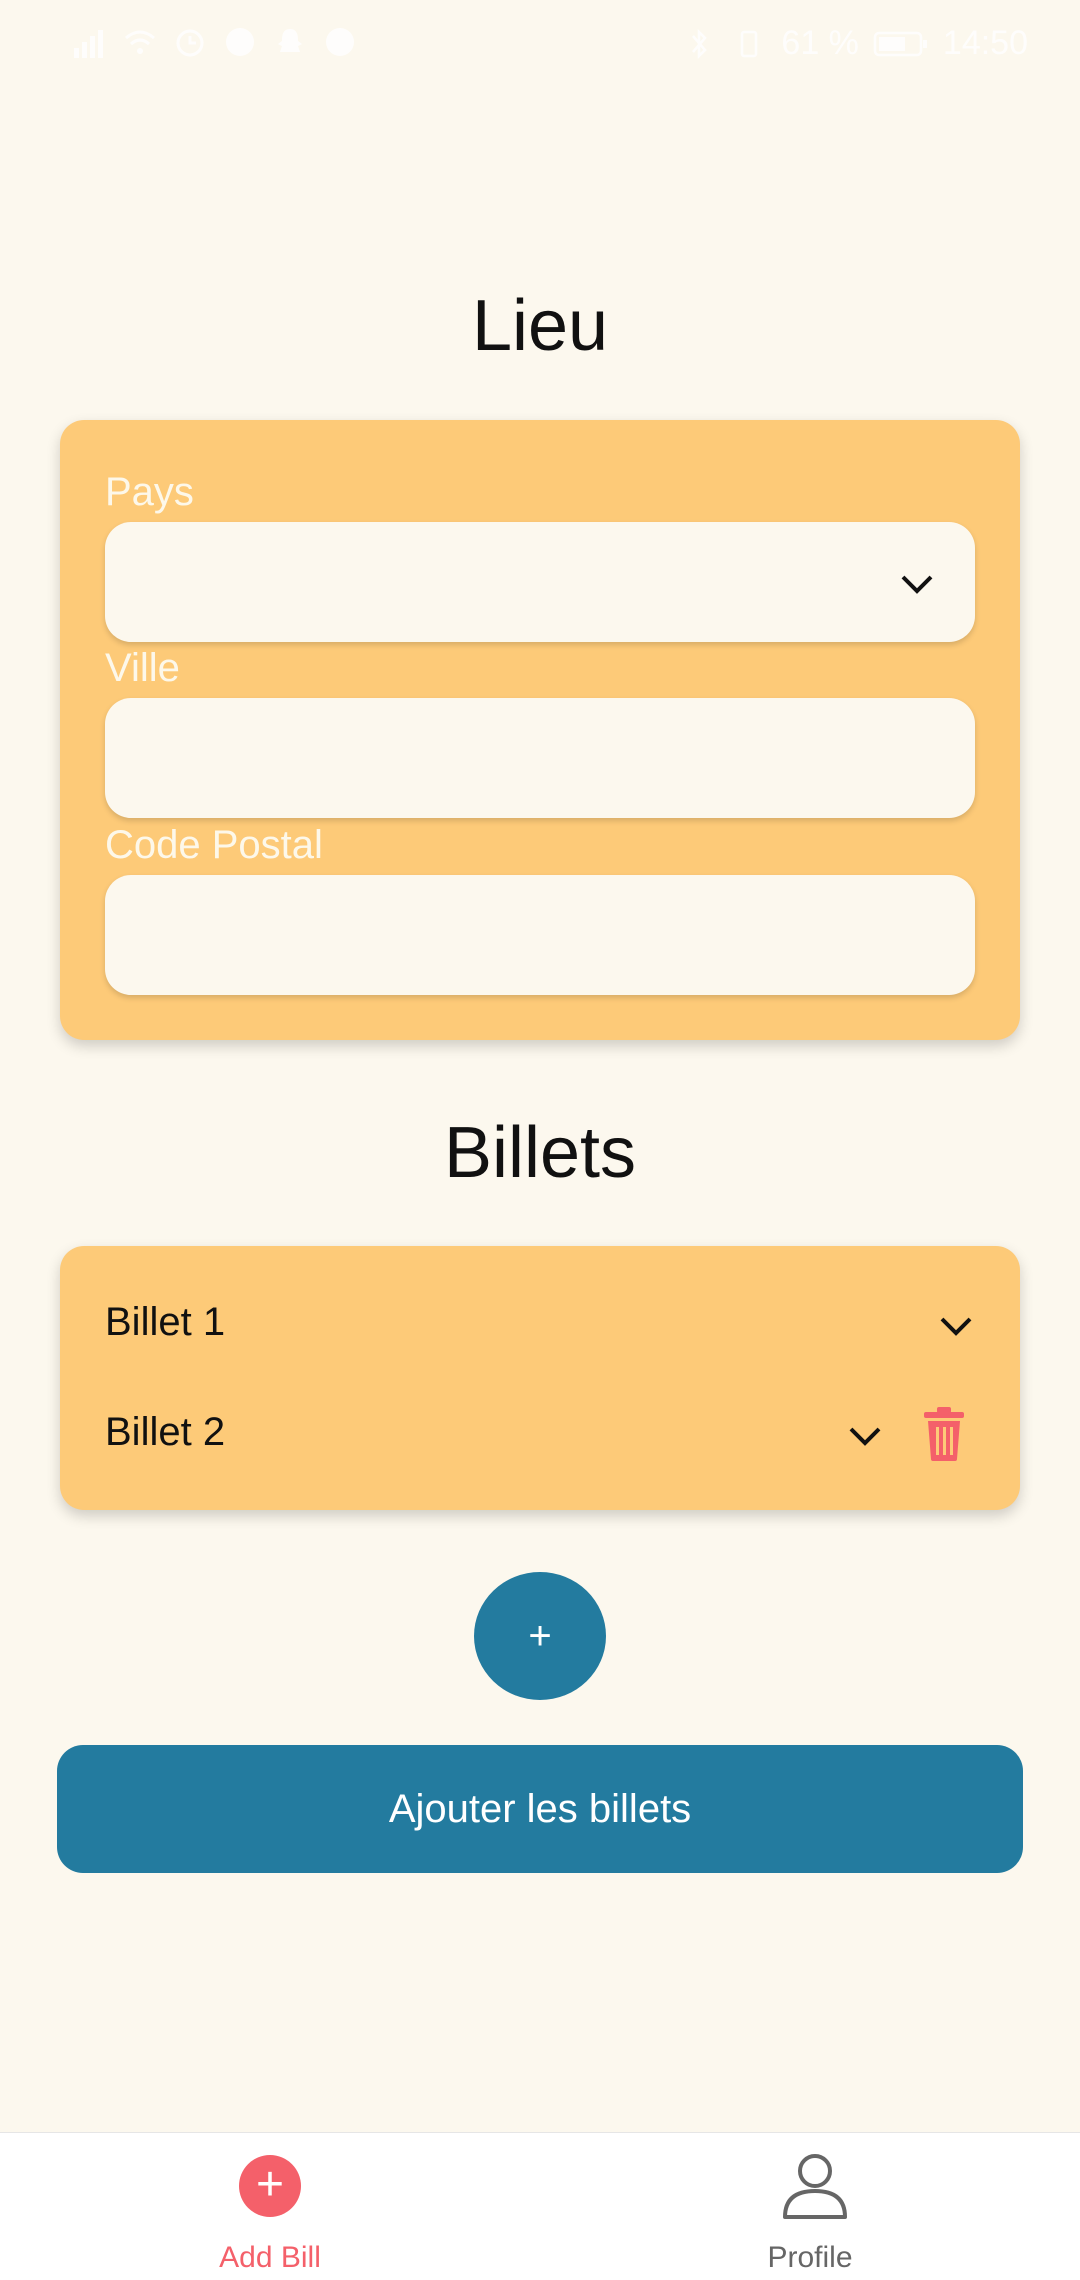  Describe the element at coordinates (88, 44) in the screenshot. I see `signal-icon` at that location.